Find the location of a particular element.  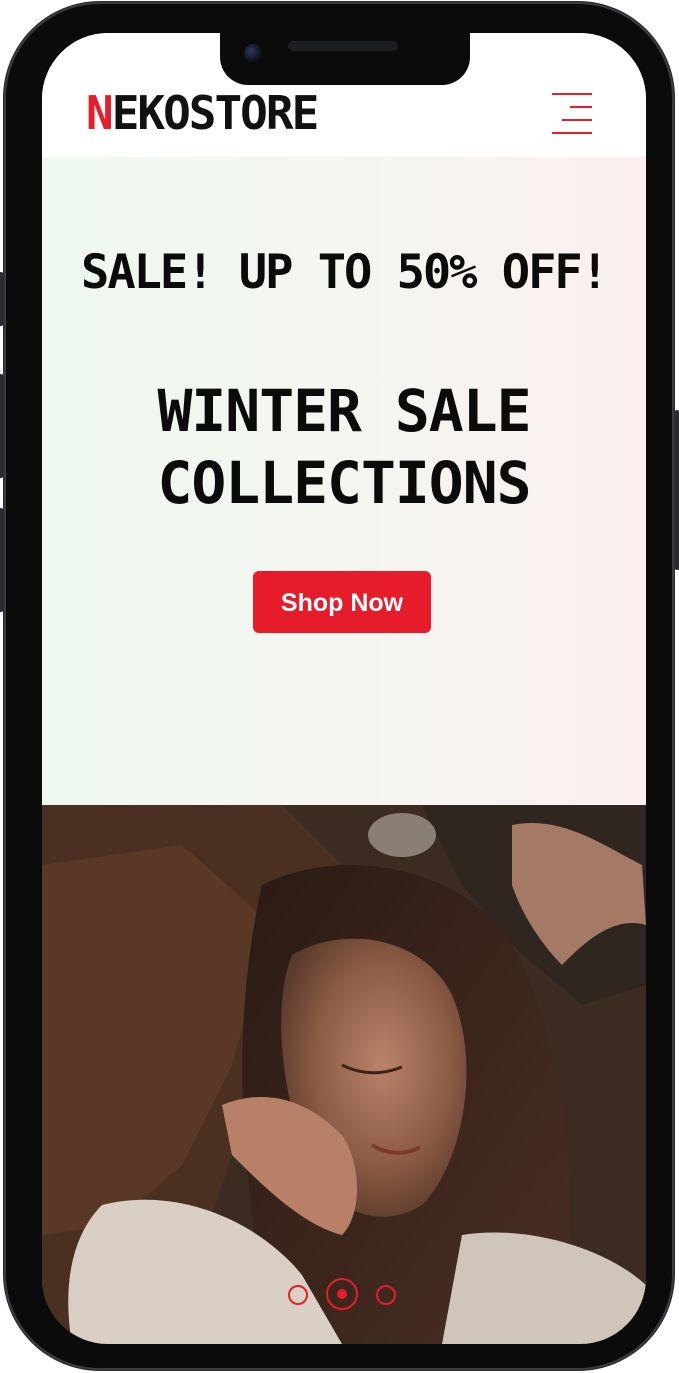

store-logo: NEKOSTORE is located at coordinates (203, 113).